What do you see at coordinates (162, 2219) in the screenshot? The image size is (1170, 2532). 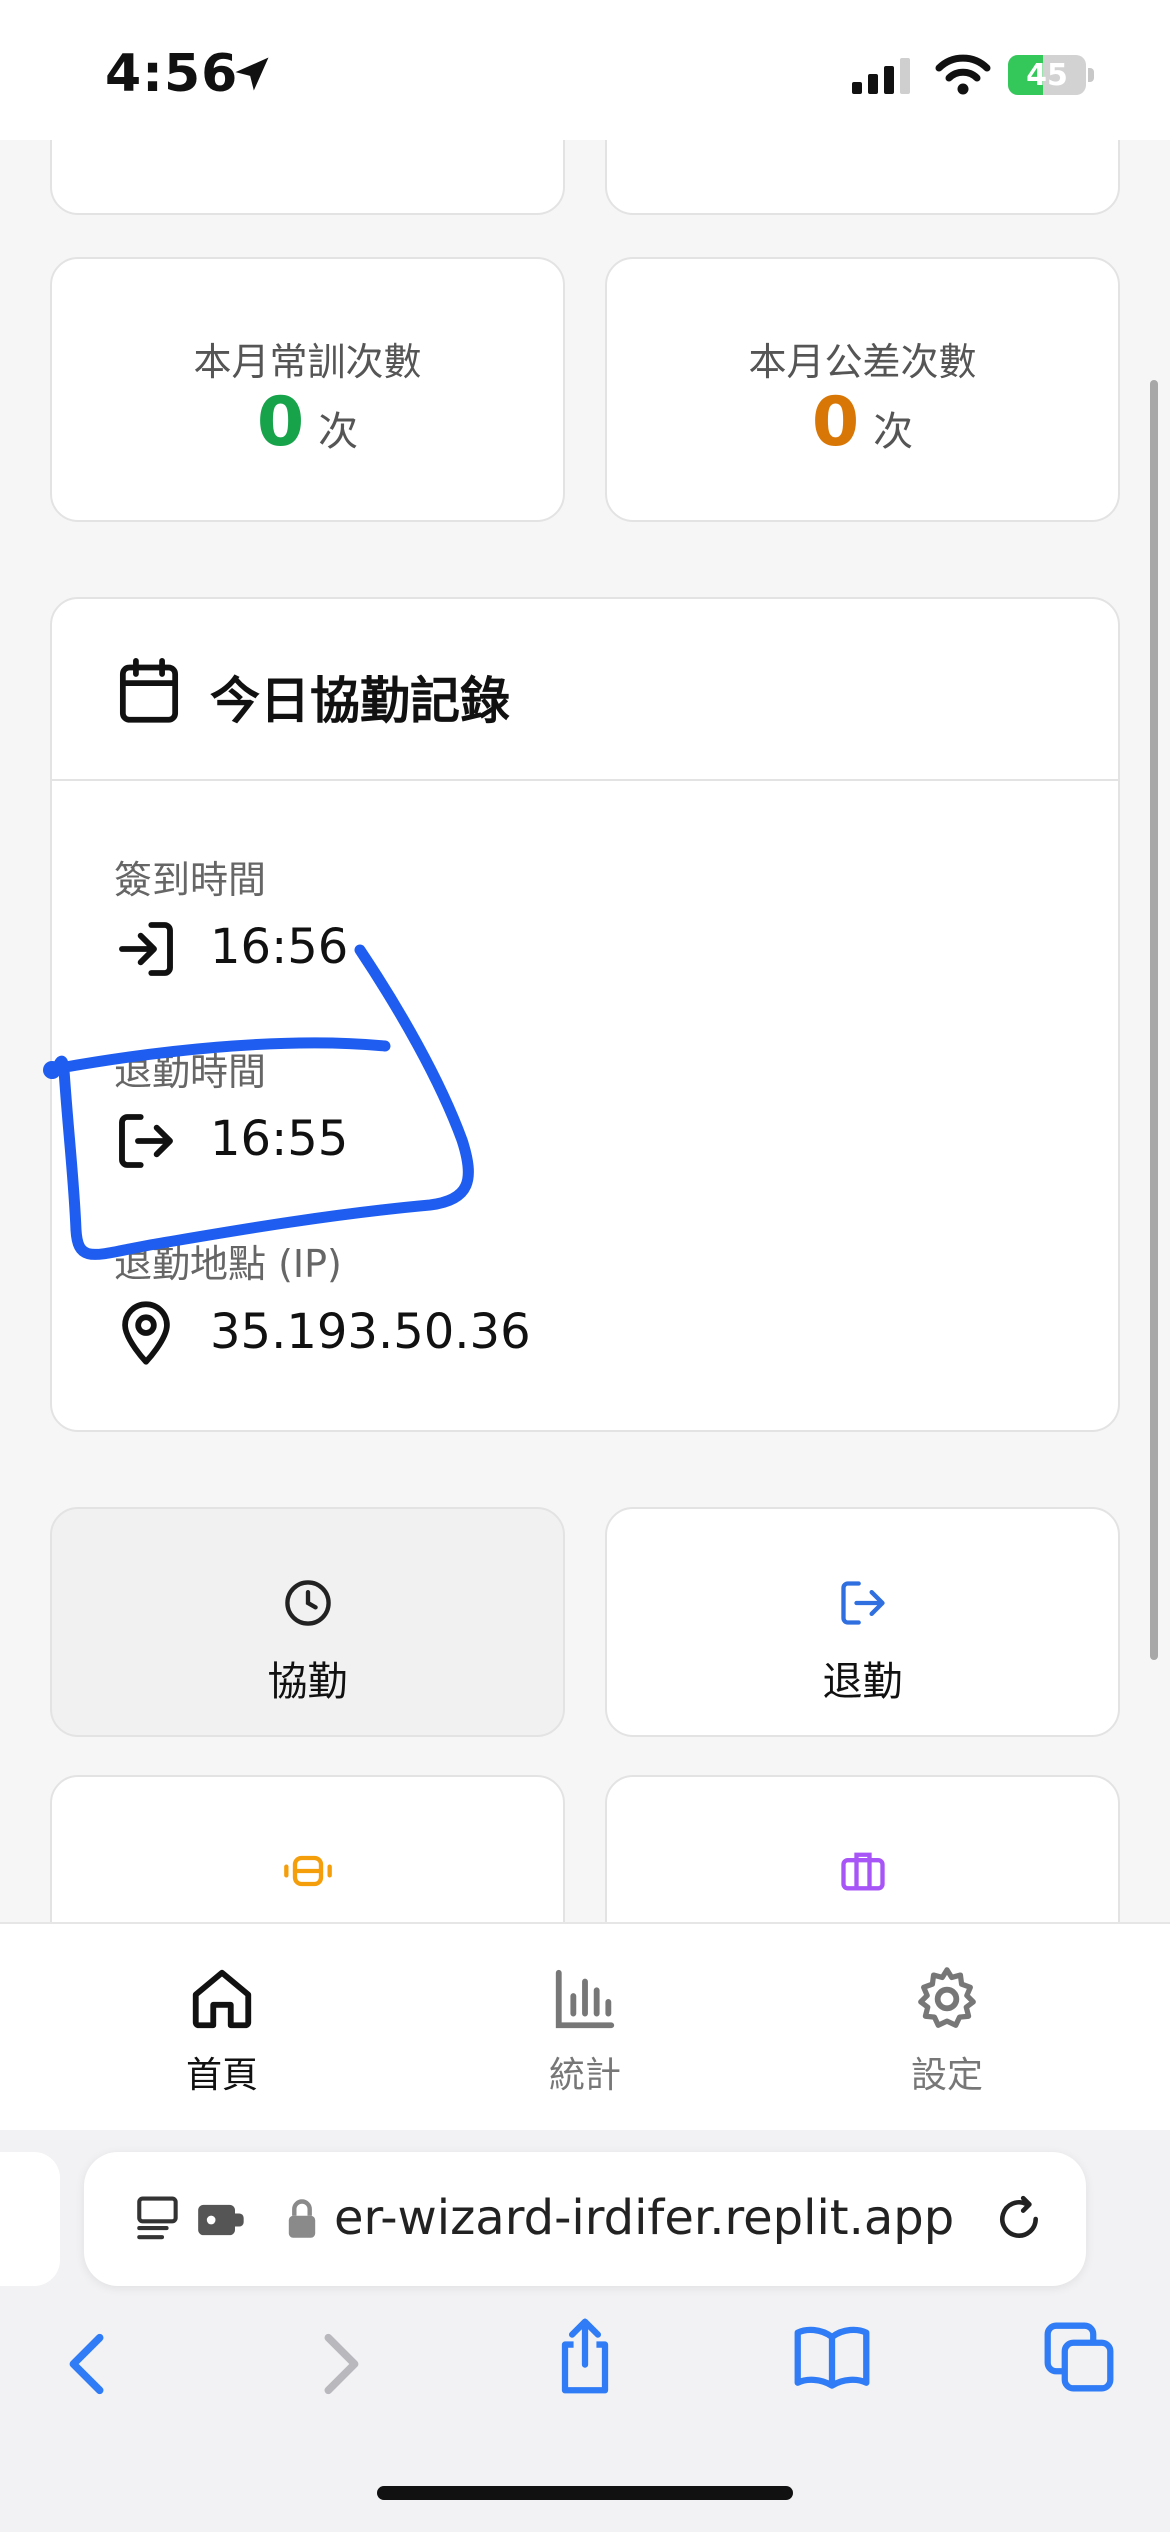 I see `reader-mode-icon` at bounding box center [162, 2219].